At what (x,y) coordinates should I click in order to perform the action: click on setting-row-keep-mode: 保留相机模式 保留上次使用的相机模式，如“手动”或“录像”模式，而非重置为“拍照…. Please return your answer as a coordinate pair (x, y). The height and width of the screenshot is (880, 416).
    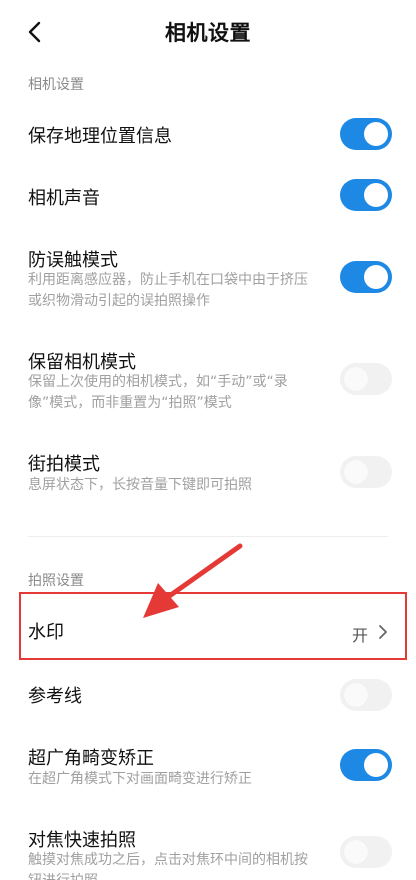
    Looking at the image, I should click on (208, 380).